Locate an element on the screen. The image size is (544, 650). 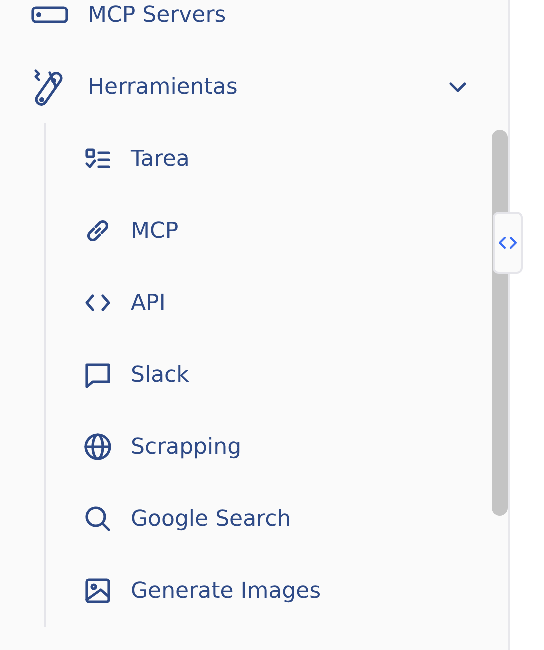
sidebar-item: Google Search is located at coordinates (200, 519).